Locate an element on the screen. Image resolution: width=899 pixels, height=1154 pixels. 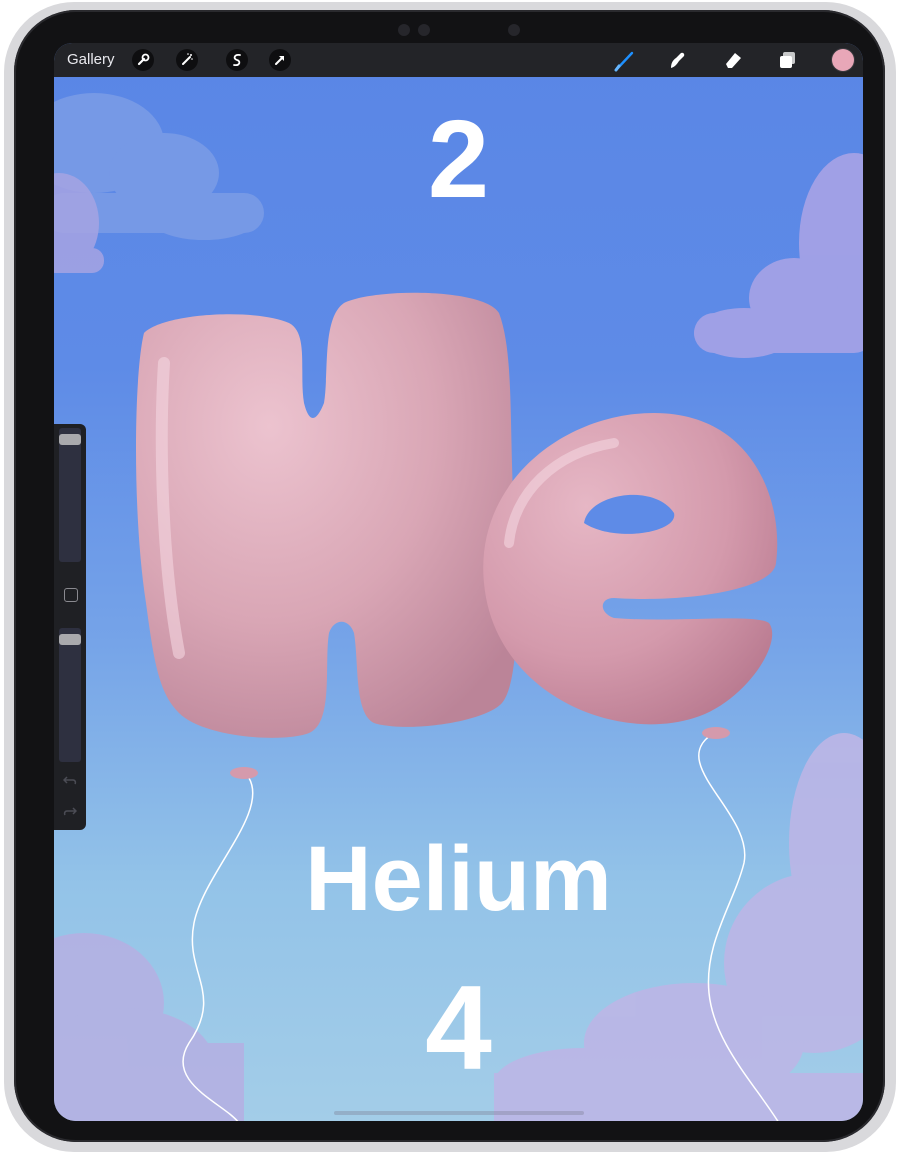
brush-icon is located at coordinates (624, 61).